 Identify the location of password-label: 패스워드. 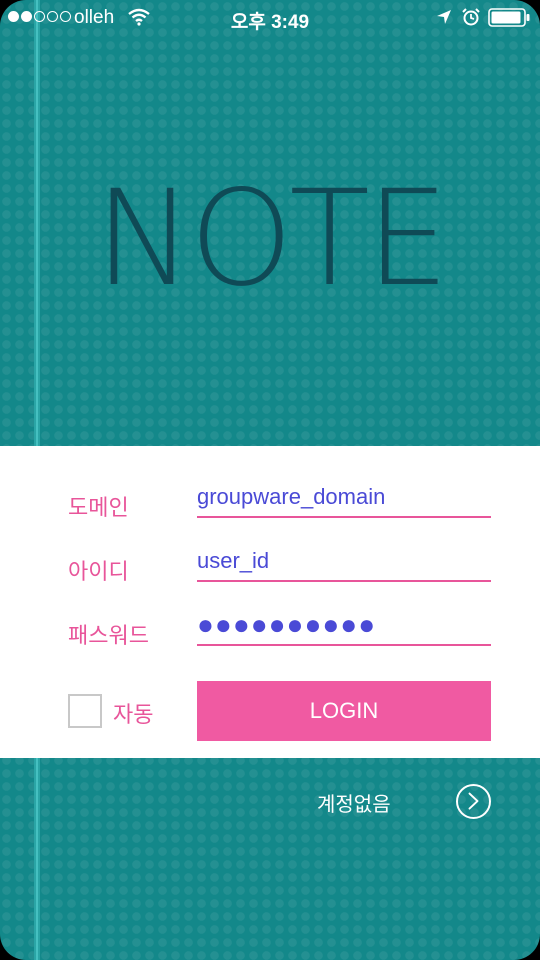
(108, 635).